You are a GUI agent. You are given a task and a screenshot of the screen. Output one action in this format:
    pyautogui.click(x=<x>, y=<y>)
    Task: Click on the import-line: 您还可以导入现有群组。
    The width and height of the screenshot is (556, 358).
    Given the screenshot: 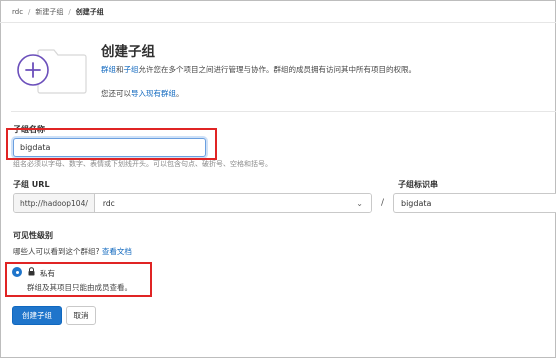 What is the action you would take?
    pyautogui.click(x=142, y=93)
    